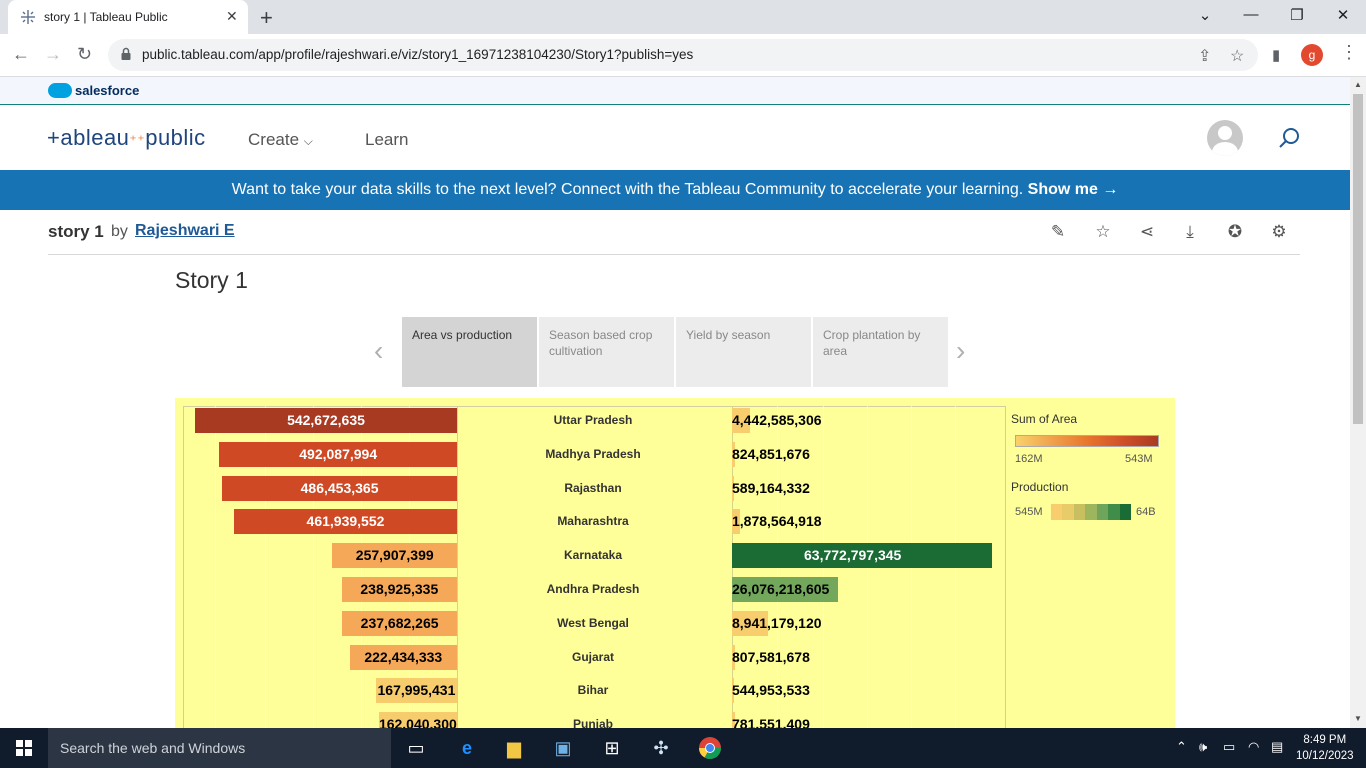 The height and width of the screenshot is (768, 1366). I want to click on favorite-star-icon: ☆, so click(1103, 232).